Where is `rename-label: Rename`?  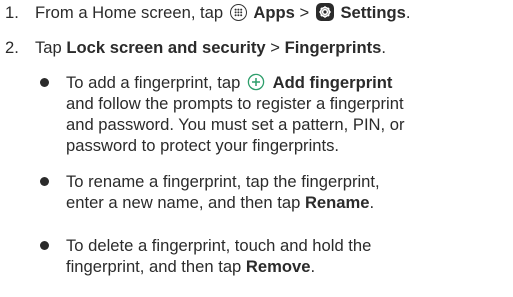 rename-label: Rename is located at coordinates (337, 202).